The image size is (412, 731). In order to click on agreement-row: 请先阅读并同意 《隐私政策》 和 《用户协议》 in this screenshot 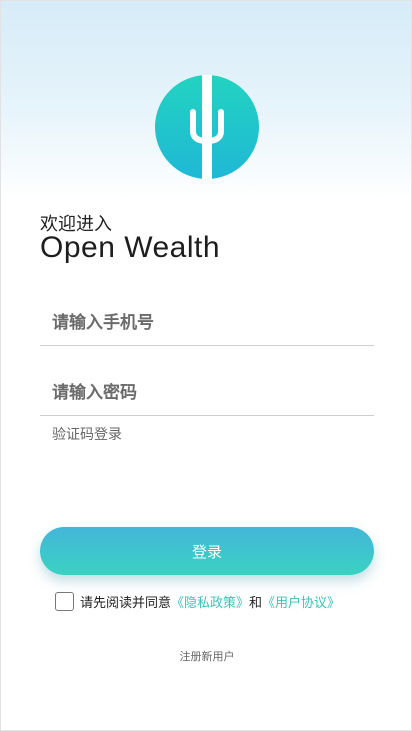, I will do `click(197, 601)`.